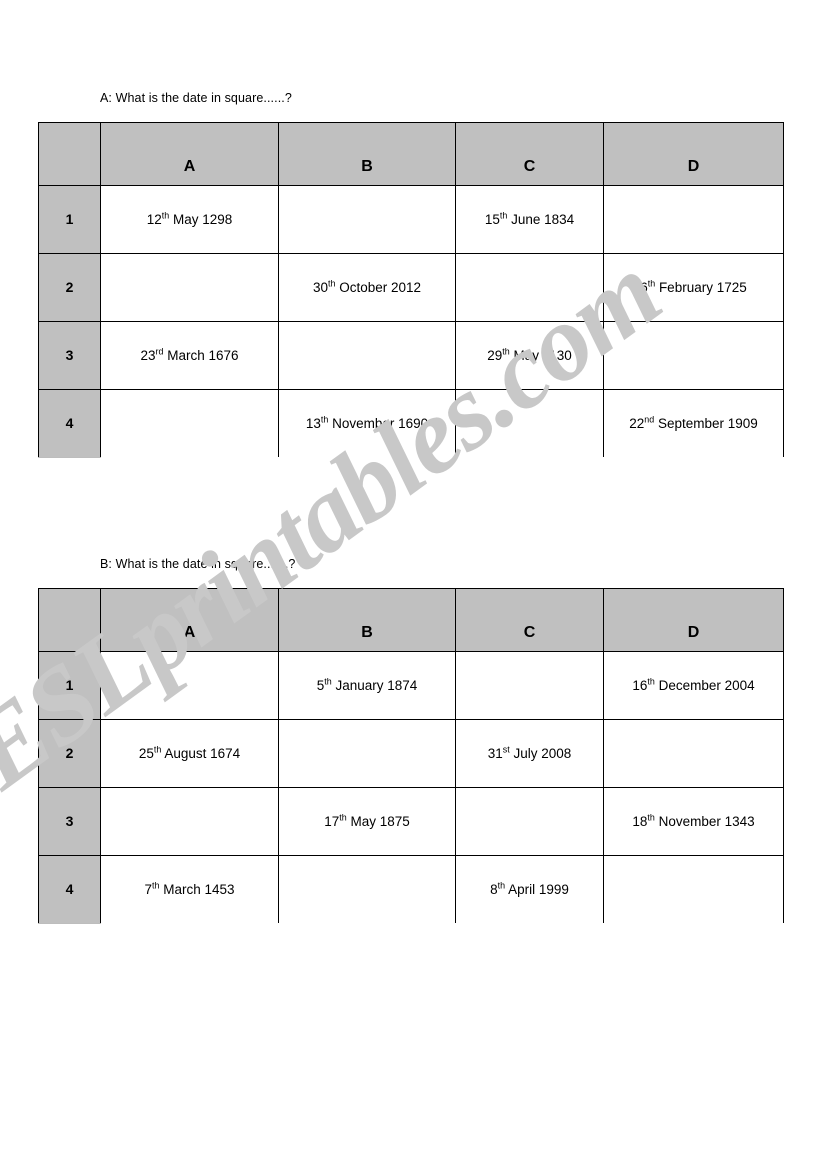 The width and height of the screenshot is (821, 1169). I want to click on cell-d4: 22nd September 1909, so click(693, 423).